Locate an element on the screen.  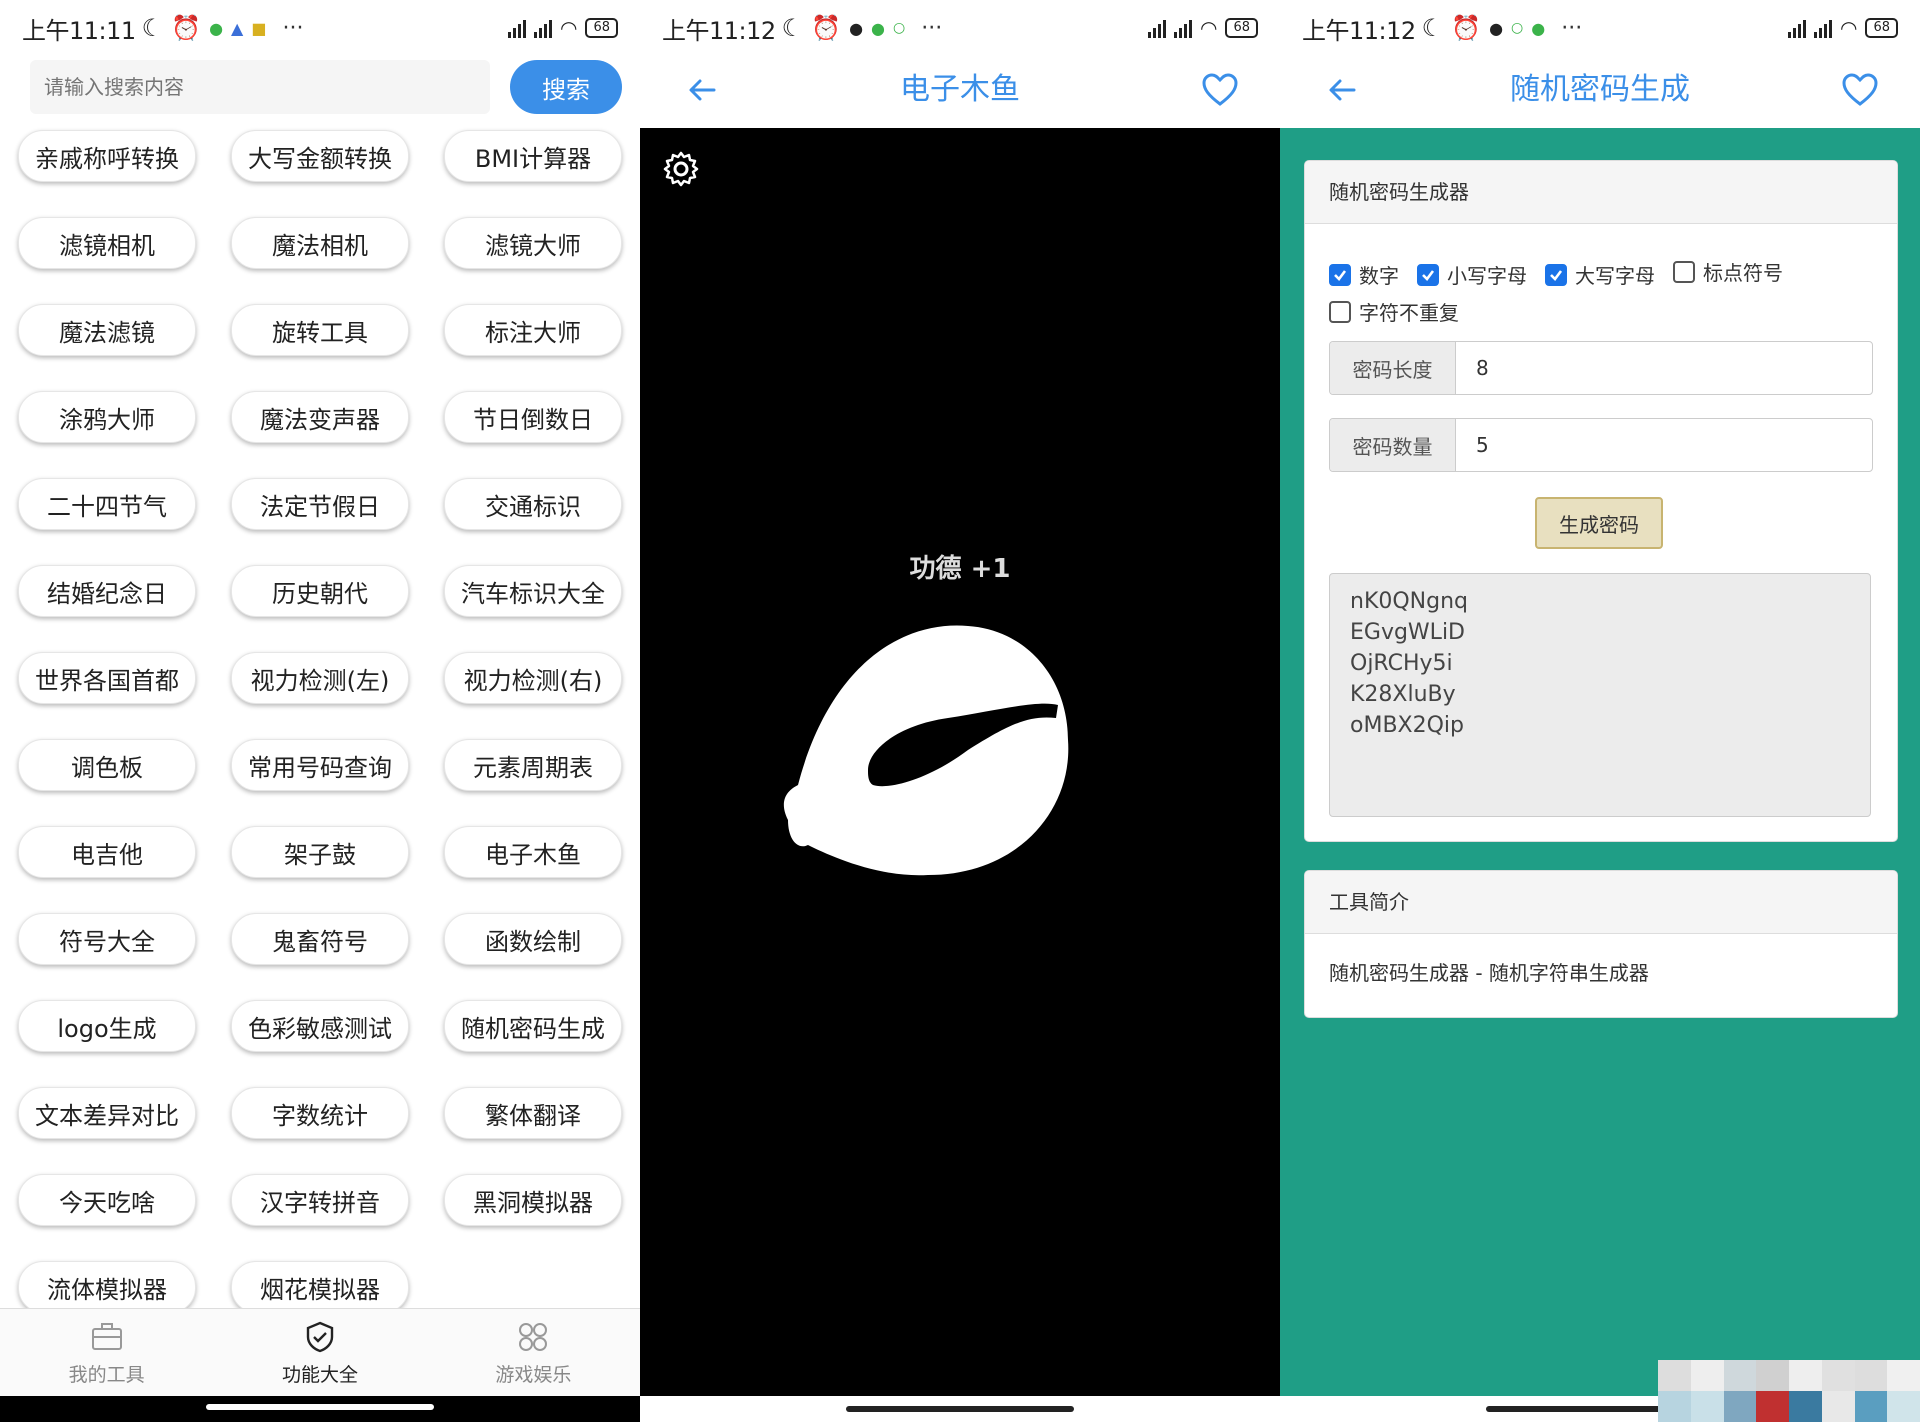
grid-apps-icon is located at coordinates (533, 1336).